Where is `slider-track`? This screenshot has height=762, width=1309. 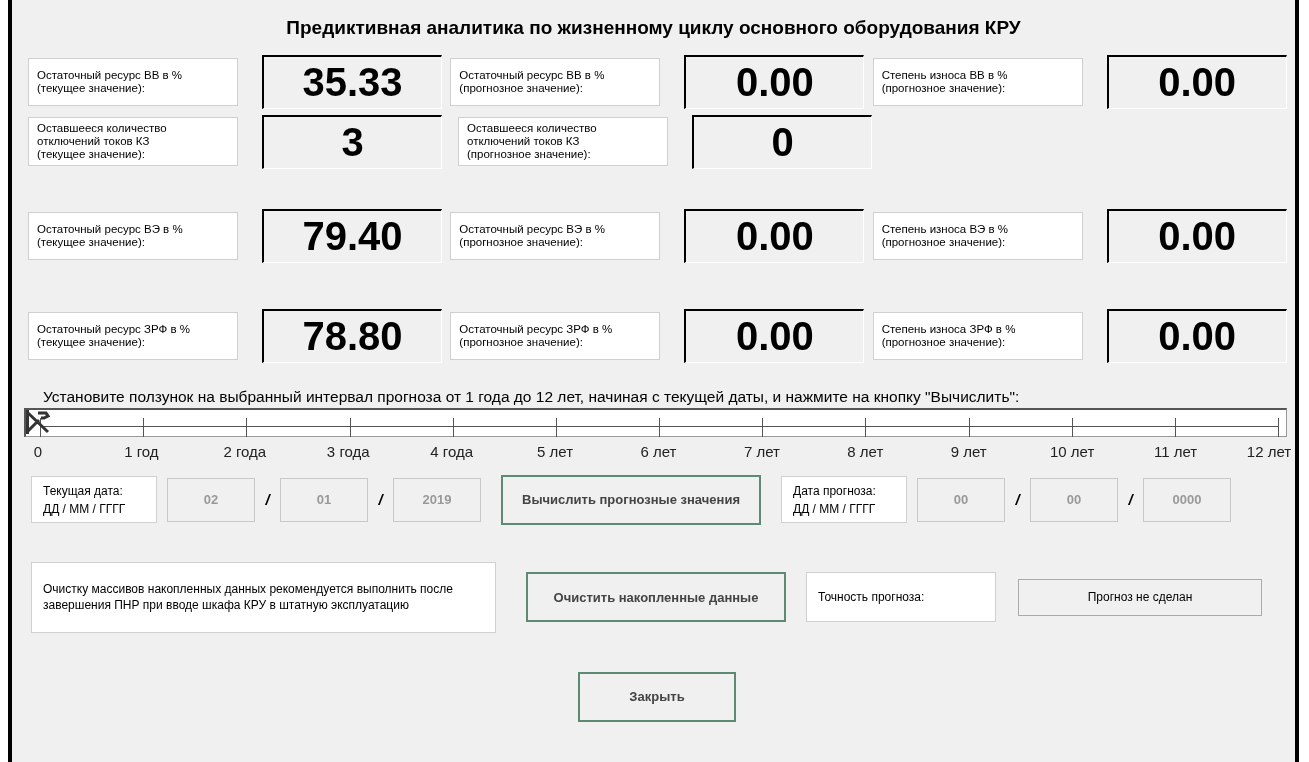 slider-track is located at coordinates (655, 422).